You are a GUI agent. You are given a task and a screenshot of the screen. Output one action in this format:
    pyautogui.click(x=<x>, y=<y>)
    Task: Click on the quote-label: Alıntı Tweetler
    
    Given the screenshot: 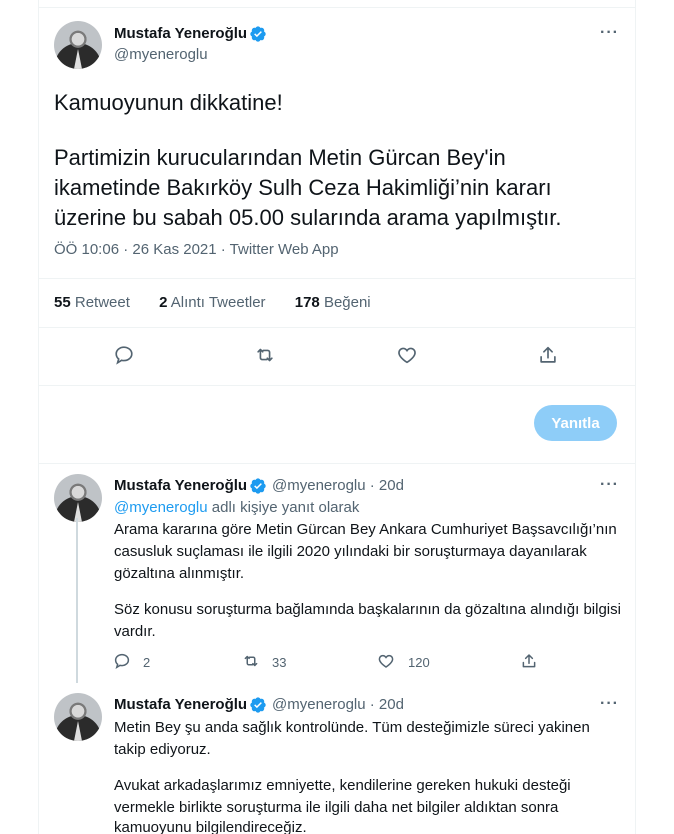 What is the action you would take?
    pyautogui.click(x=218, y=302)
    